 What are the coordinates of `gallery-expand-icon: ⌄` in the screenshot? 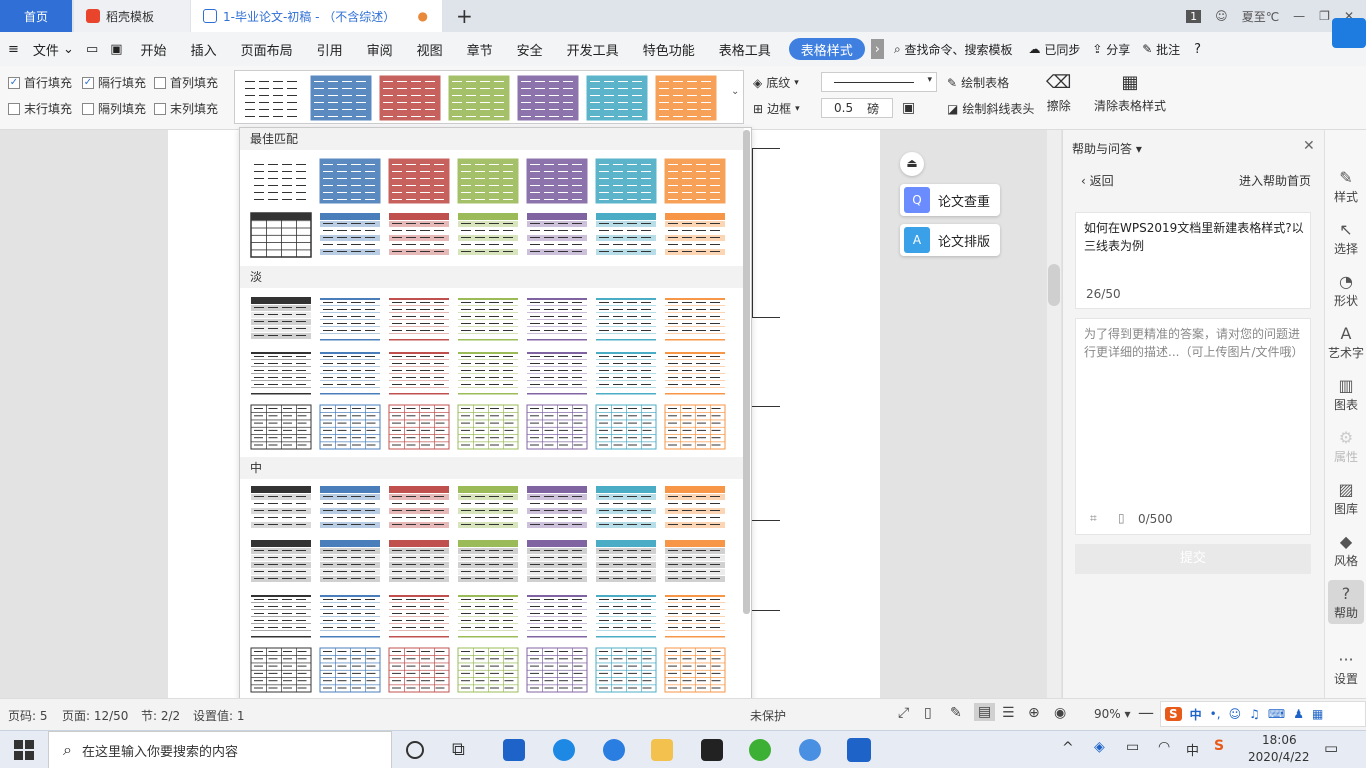 It's located at (735, 91).